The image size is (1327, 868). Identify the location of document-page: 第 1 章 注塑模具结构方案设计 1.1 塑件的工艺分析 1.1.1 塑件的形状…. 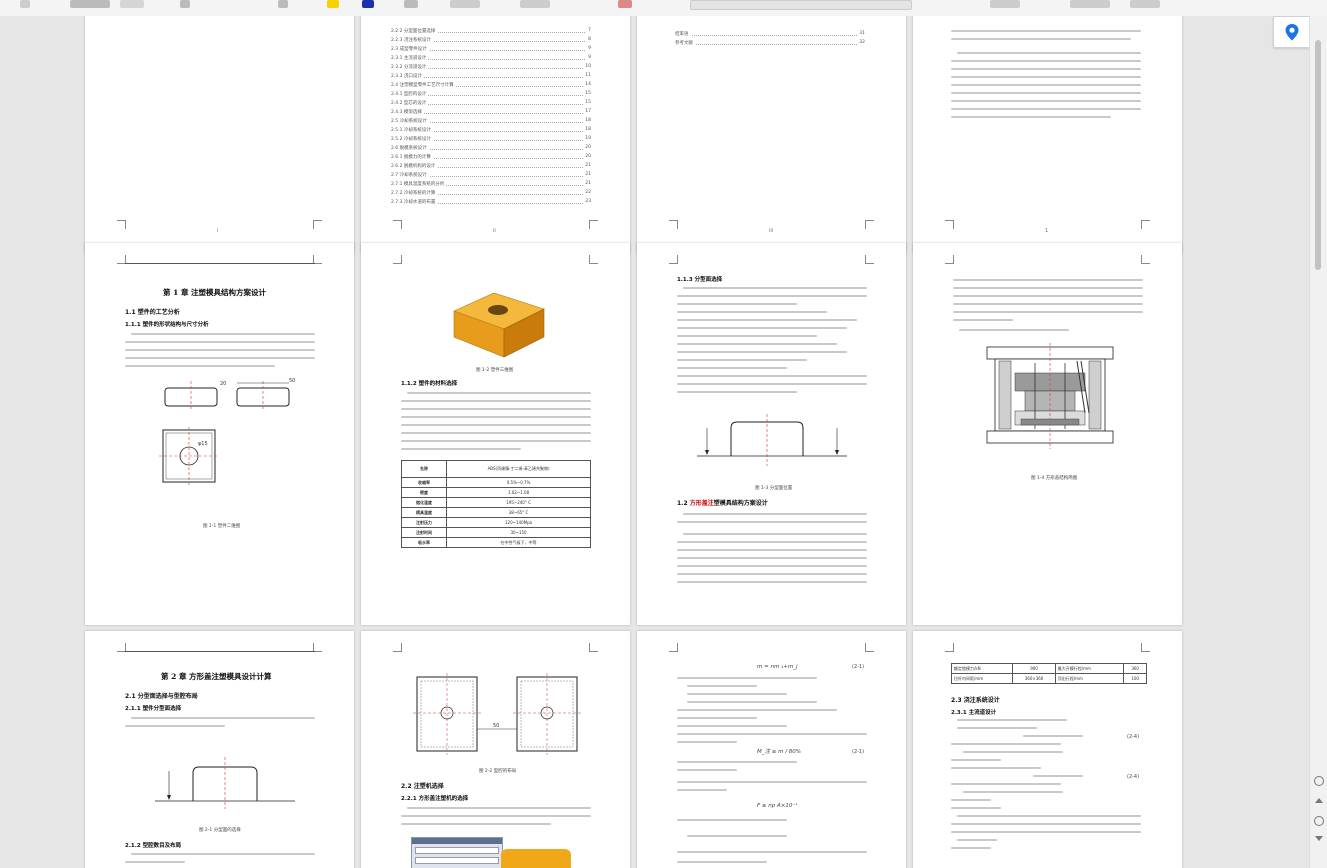
(219, 434).